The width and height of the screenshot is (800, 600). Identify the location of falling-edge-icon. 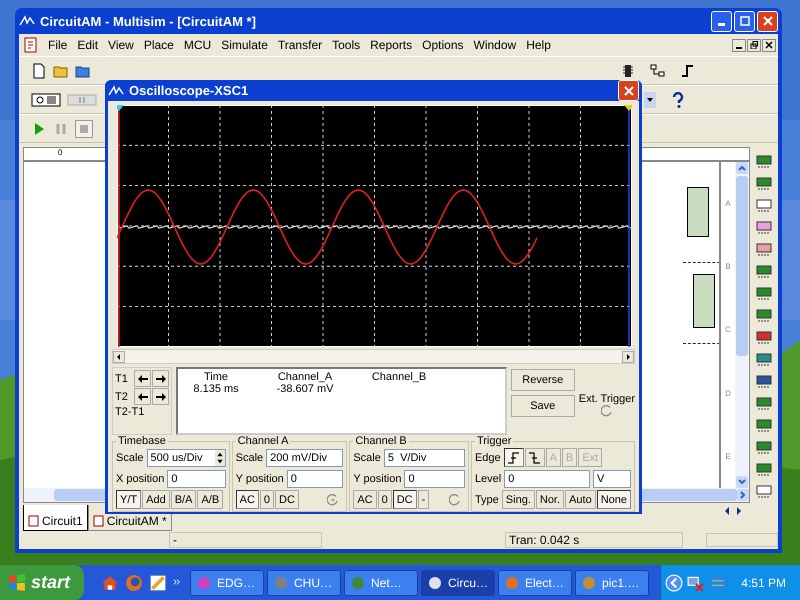
(535, 458).